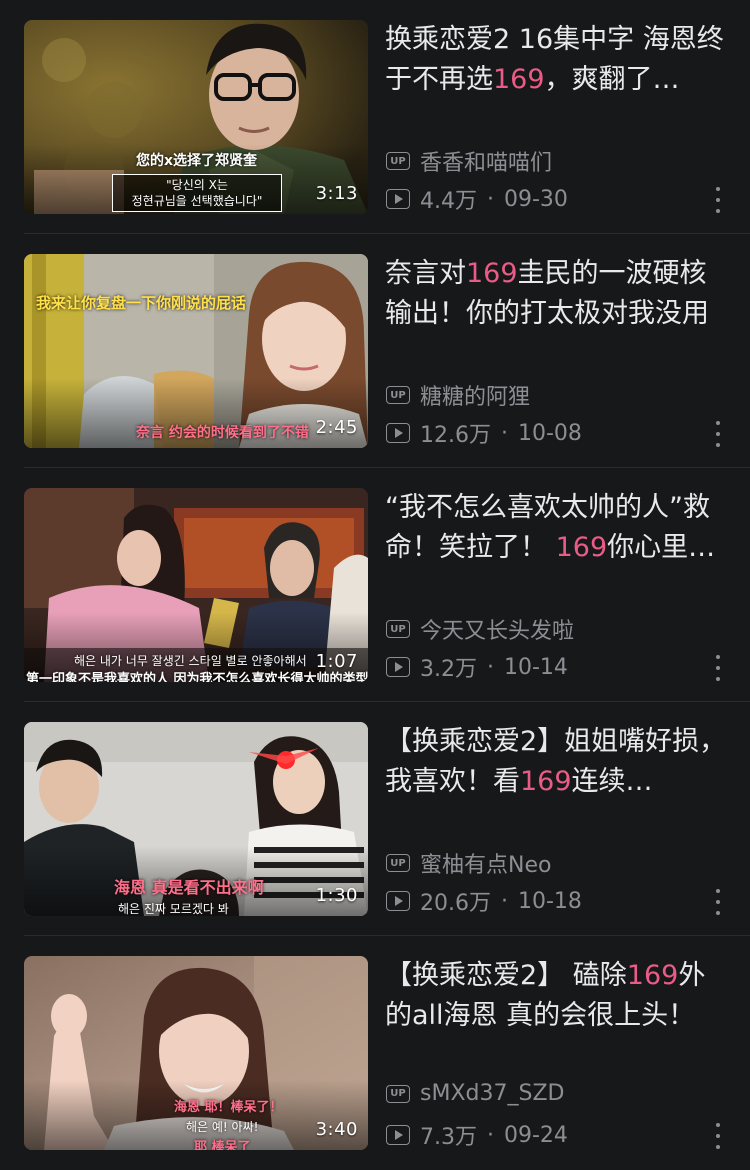 The width and height of the screenshot is (750, 1170). Describe the element at coordinates (486, 865) in the screenshot. I see `uploader-name: 蜜柚有点Neo` at that location.